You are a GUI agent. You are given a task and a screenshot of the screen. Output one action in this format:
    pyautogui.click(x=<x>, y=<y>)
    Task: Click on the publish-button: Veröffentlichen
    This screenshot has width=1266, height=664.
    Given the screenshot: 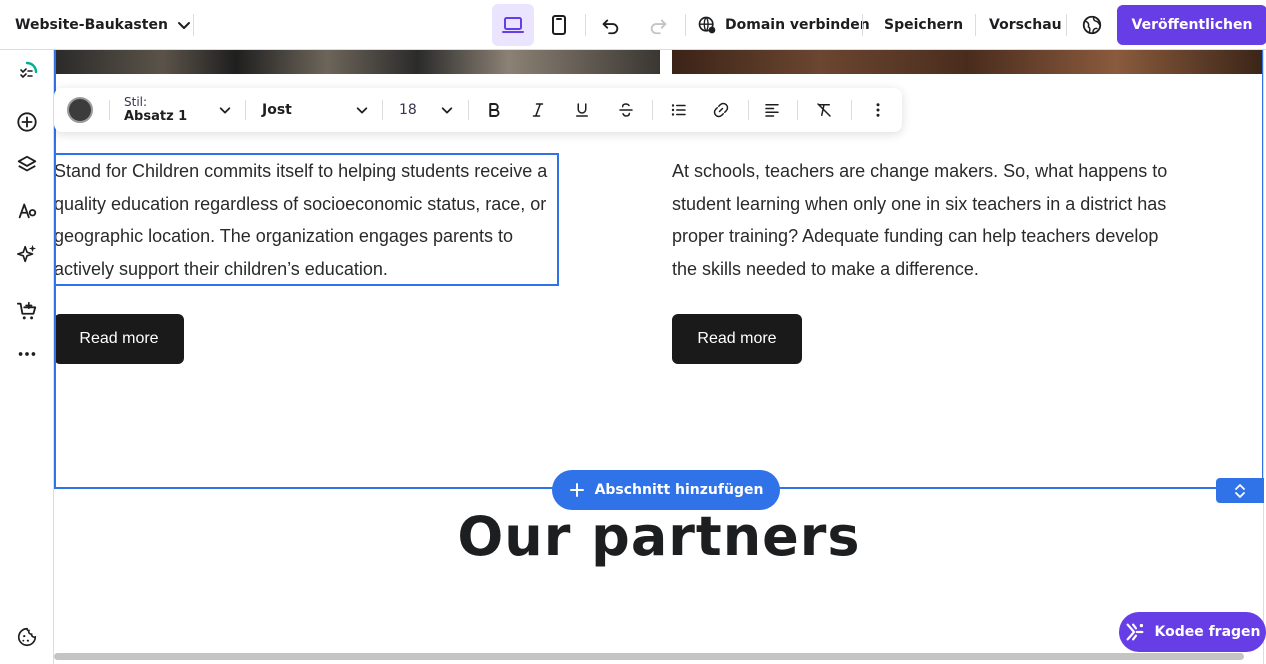 What is the action you would take?
    pyautogui.click(x=1191, y=25)
    